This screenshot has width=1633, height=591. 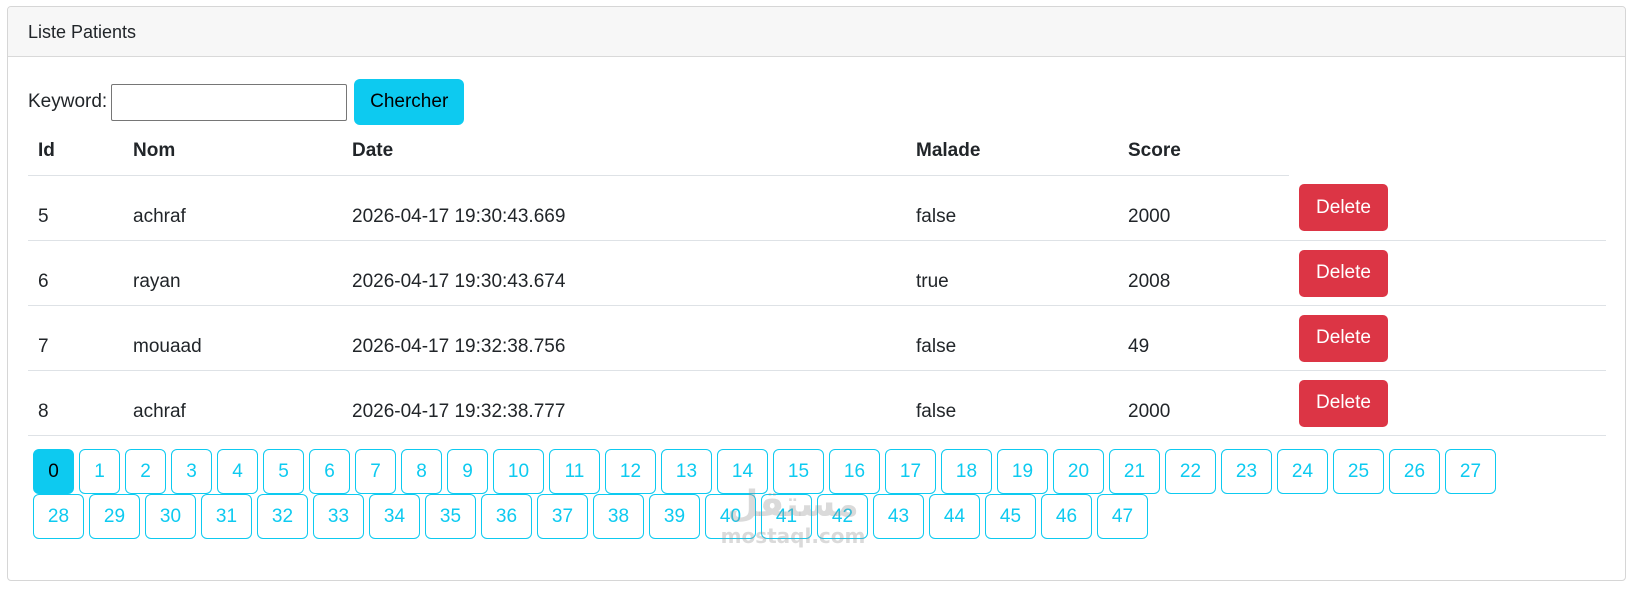 What do you see at coordinates (394, 516) in the screenshot?
I see `page-button-34: 34` at bounding box center [394, 516].